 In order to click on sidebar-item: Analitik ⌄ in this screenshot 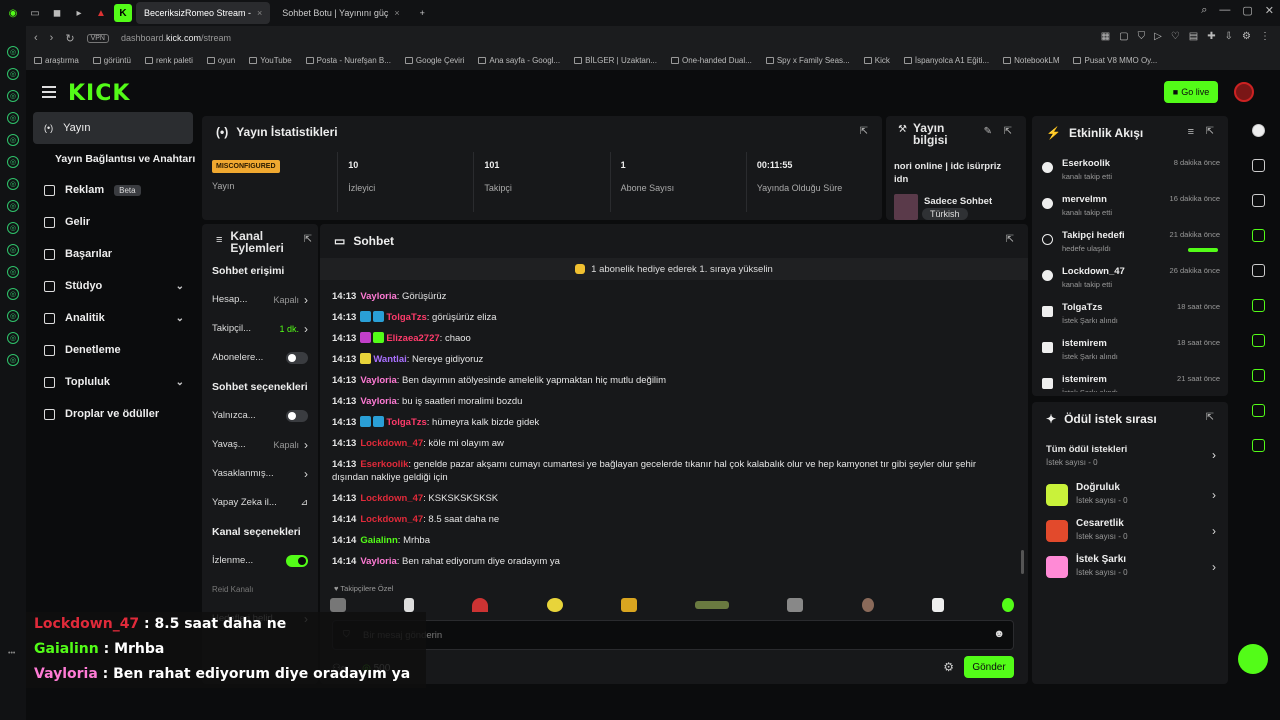, I will do `click(111, 318)`.